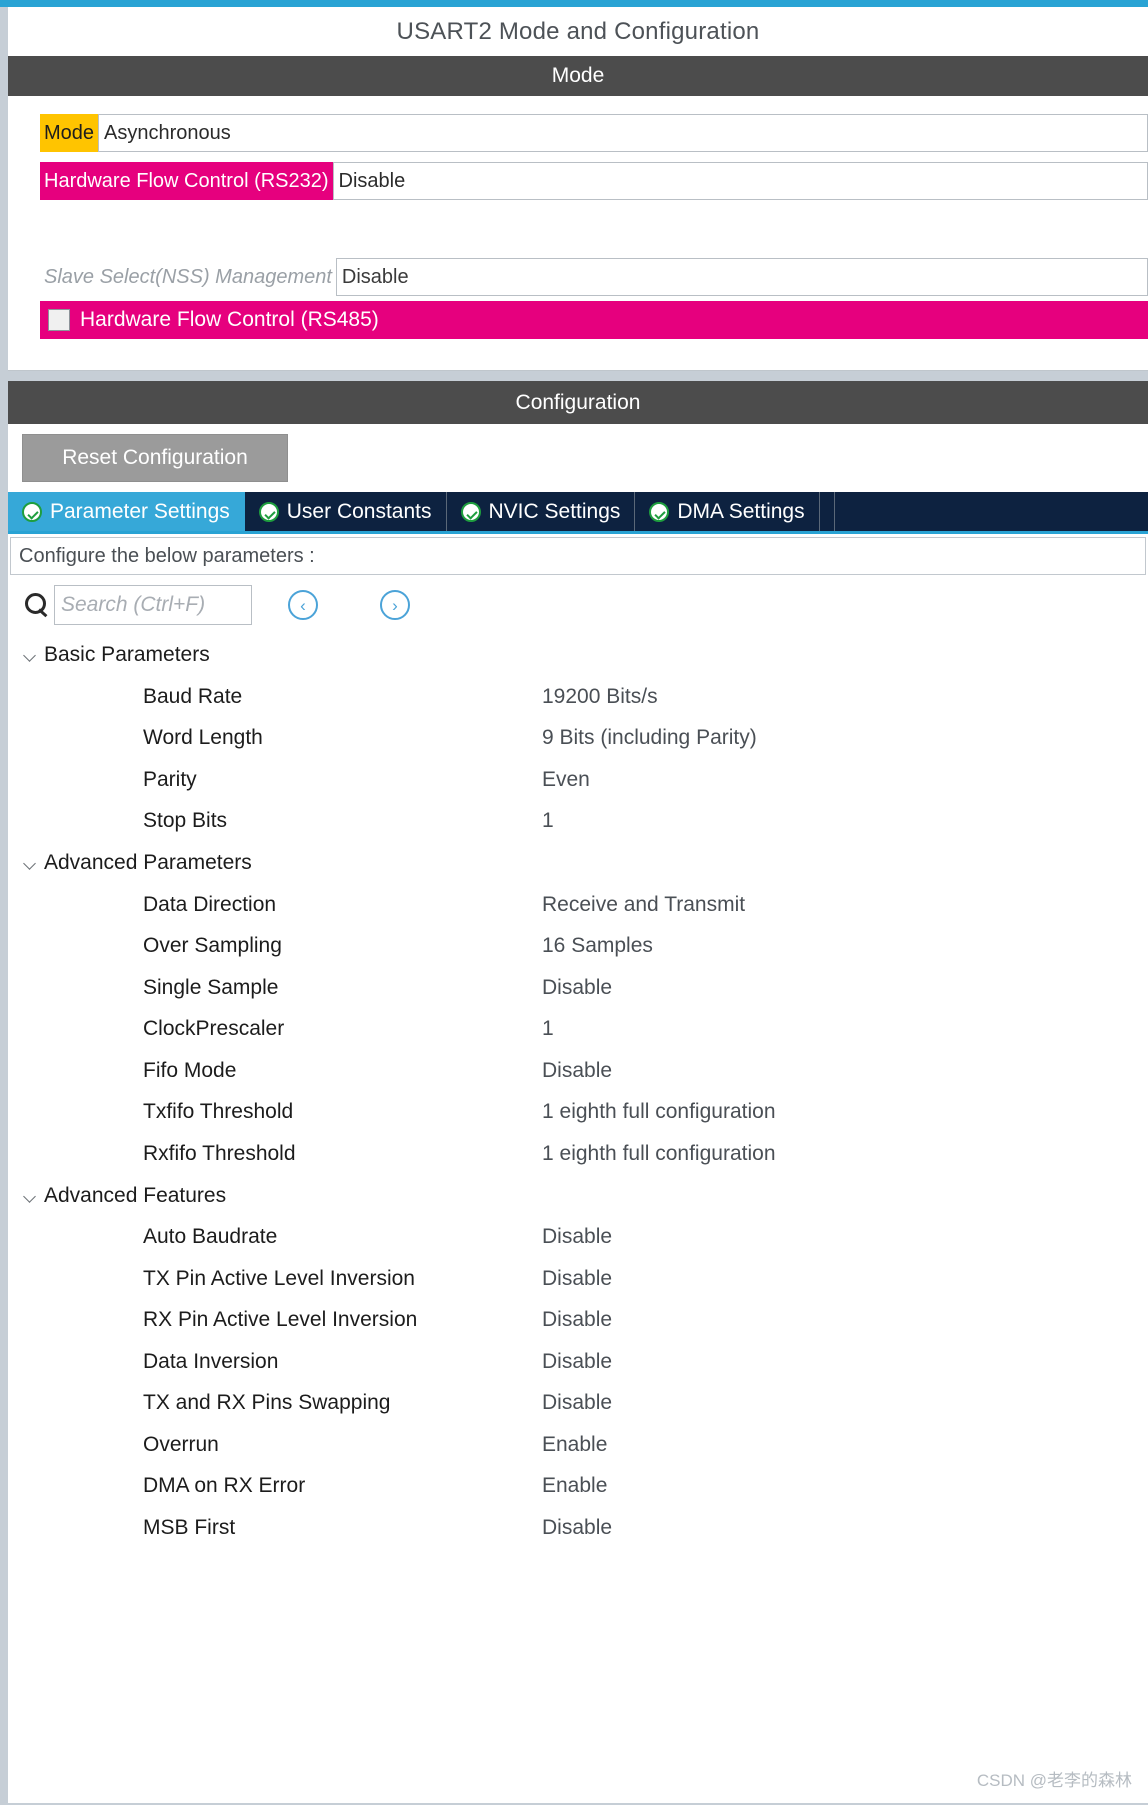 The width and height of the screenshot is (1148, 1805). I want to click on tab-user-constants: User Constants, so click(345, 511).